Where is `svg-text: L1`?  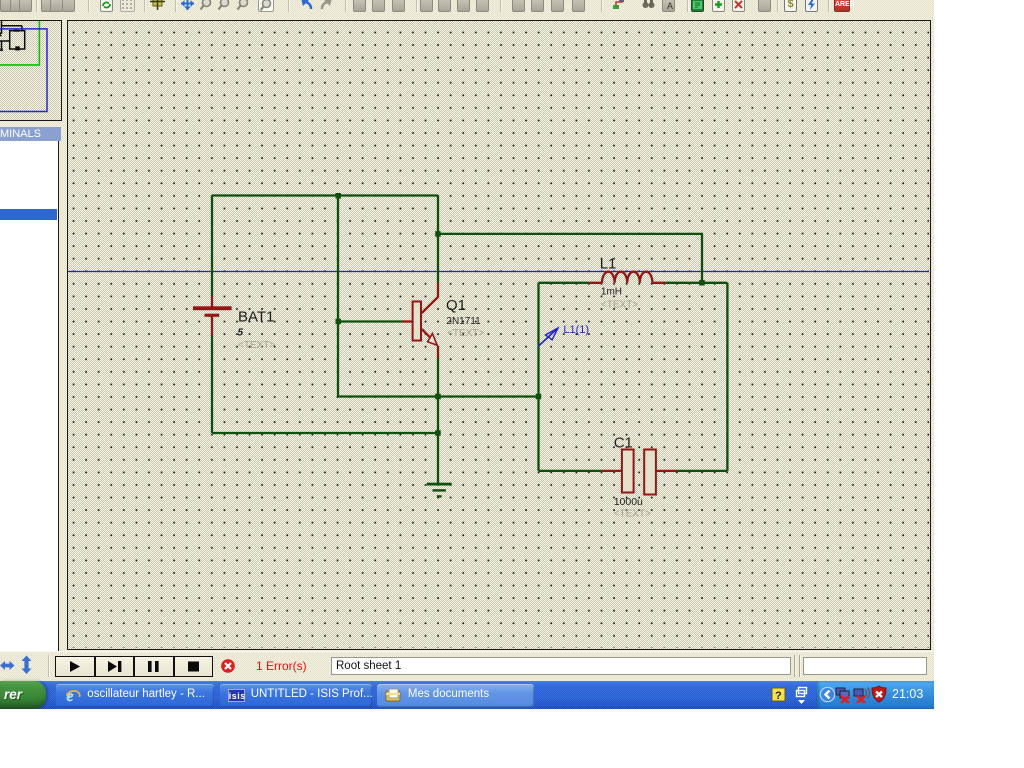 svg-text: L1 is located at coordinates (607, 264).